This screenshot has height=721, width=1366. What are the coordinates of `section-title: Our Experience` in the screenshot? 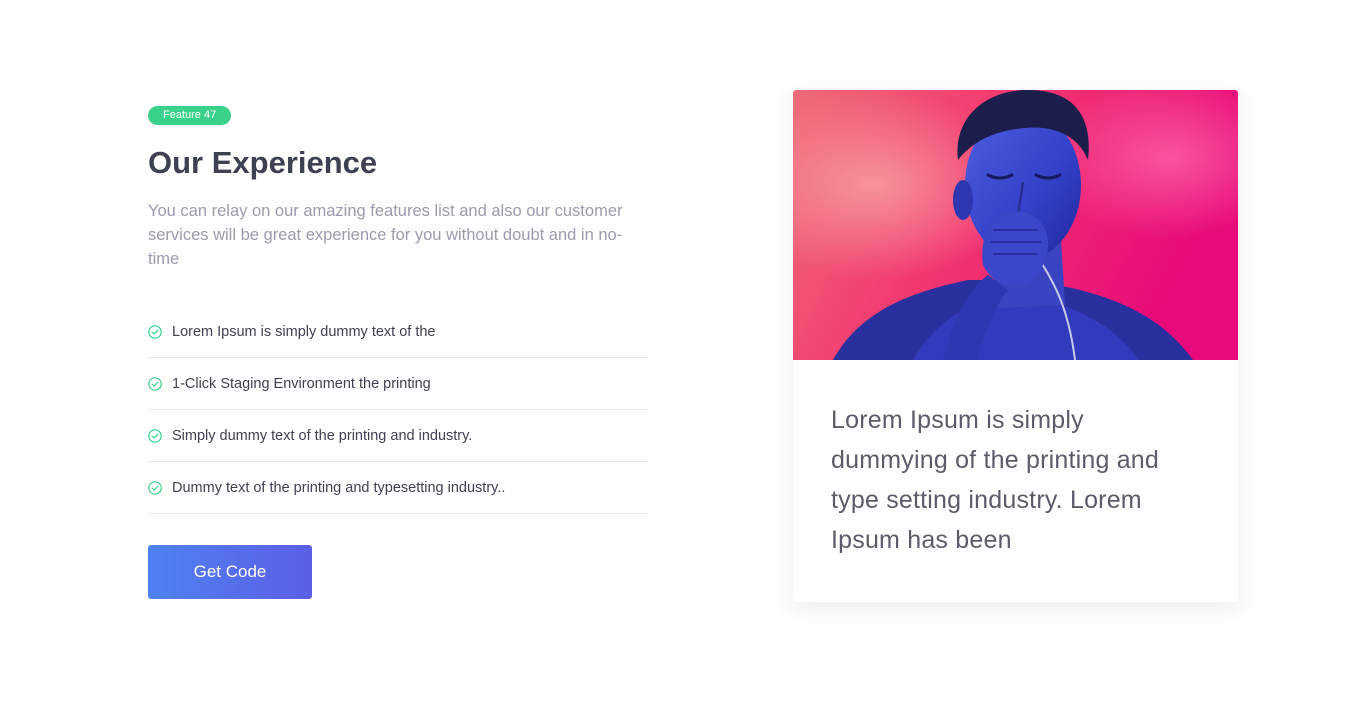 It's located at (263, 162).